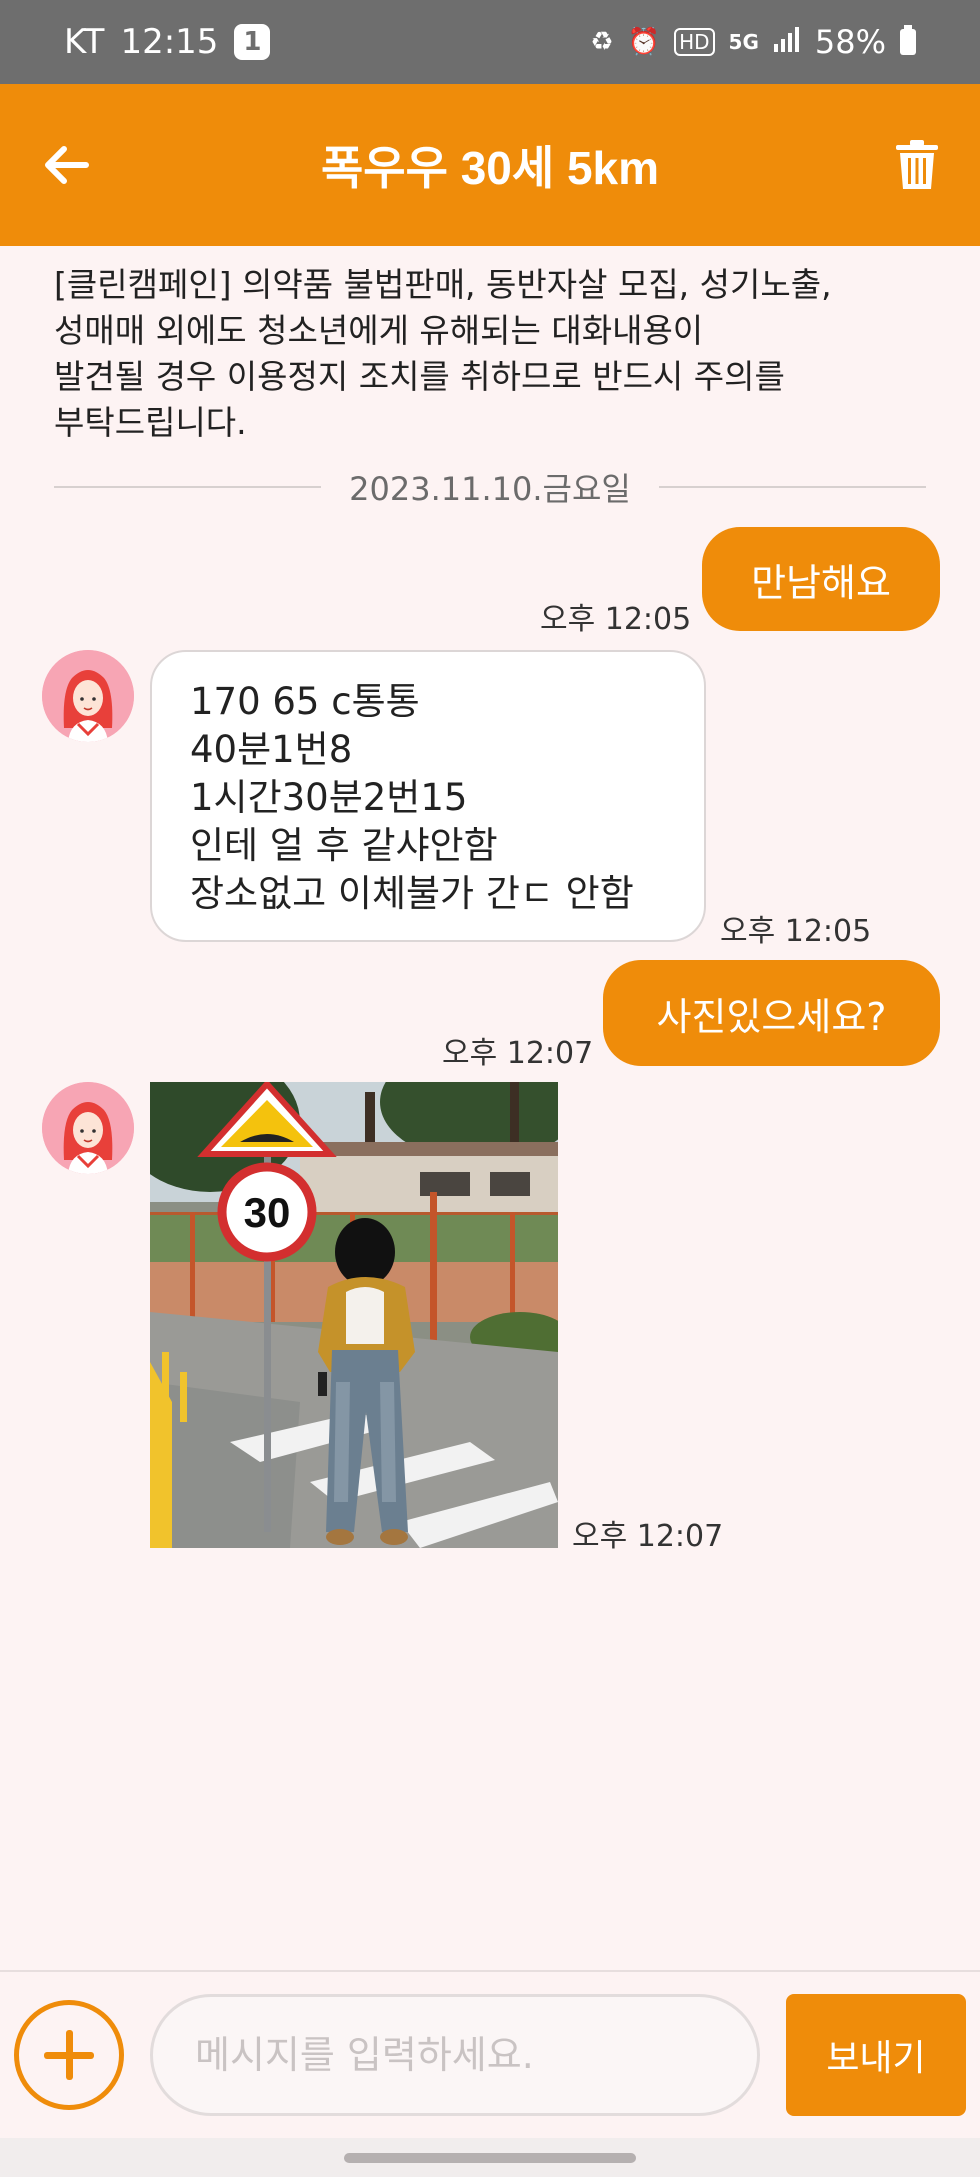 The height and width of the screenshot is (2177, 980). Describe the element at coordinates (305, 701) in the screenshot. I see `message-line: 170 65 c통통` at that location.